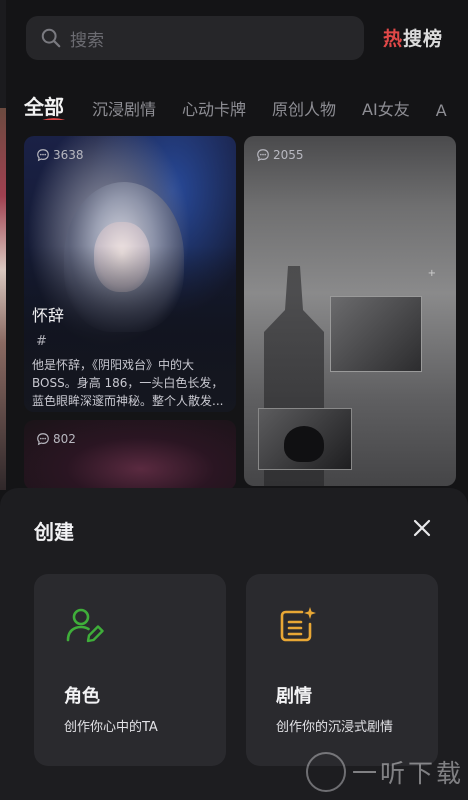 This screenshot has height=800, width=468. I want to click on watermark: 一听下载, so click(385, 772).